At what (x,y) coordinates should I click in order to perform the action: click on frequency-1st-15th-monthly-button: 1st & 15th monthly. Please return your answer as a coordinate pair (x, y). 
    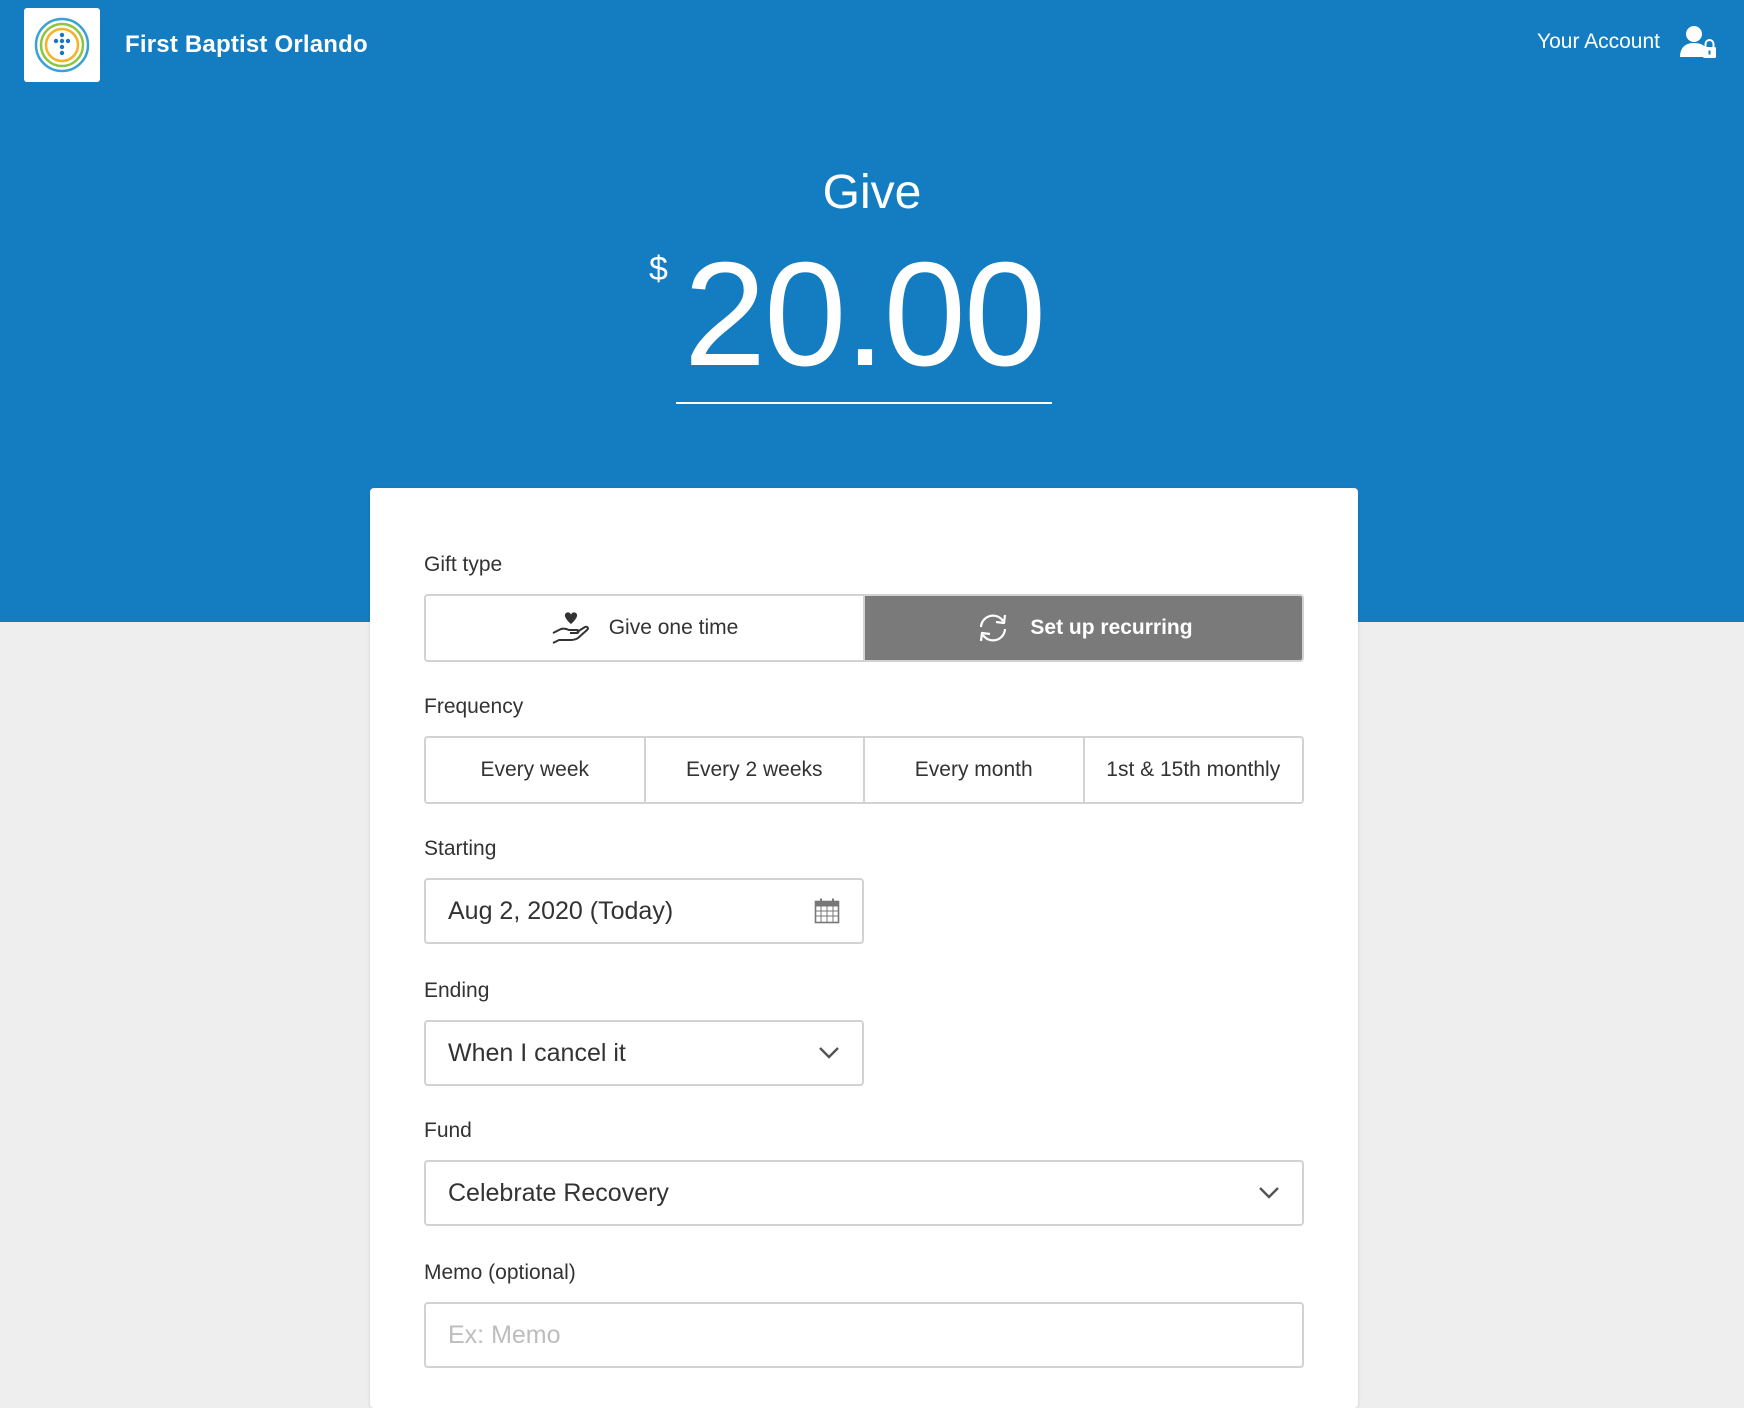
    Looking at the image, I should click on (1193, 770).